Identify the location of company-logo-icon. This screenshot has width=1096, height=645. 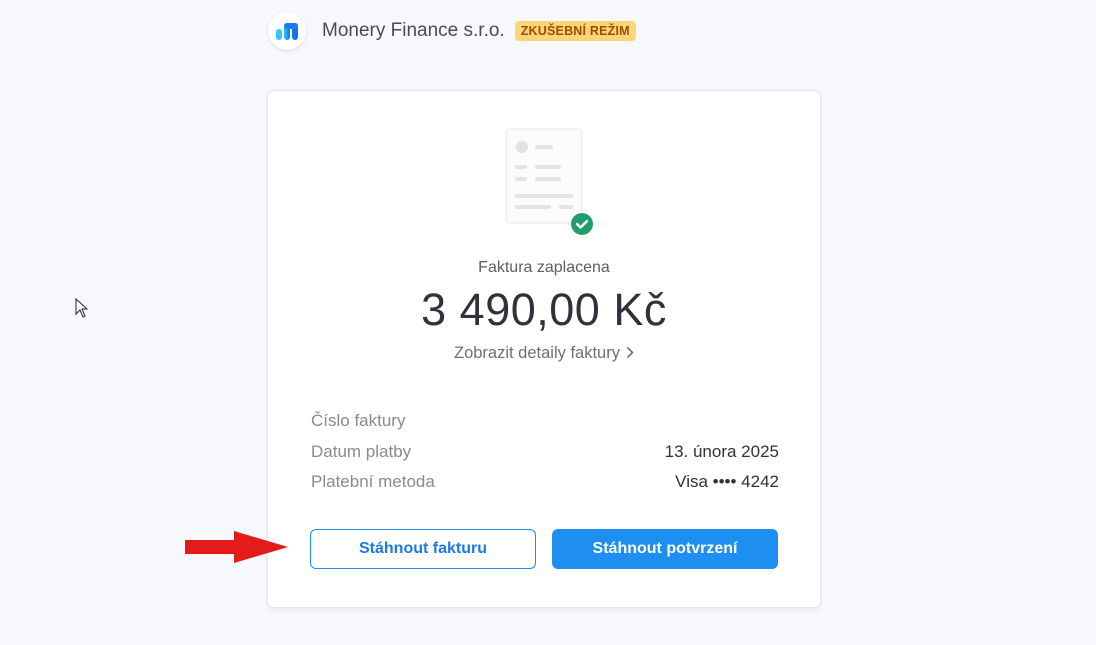
(287, 31).